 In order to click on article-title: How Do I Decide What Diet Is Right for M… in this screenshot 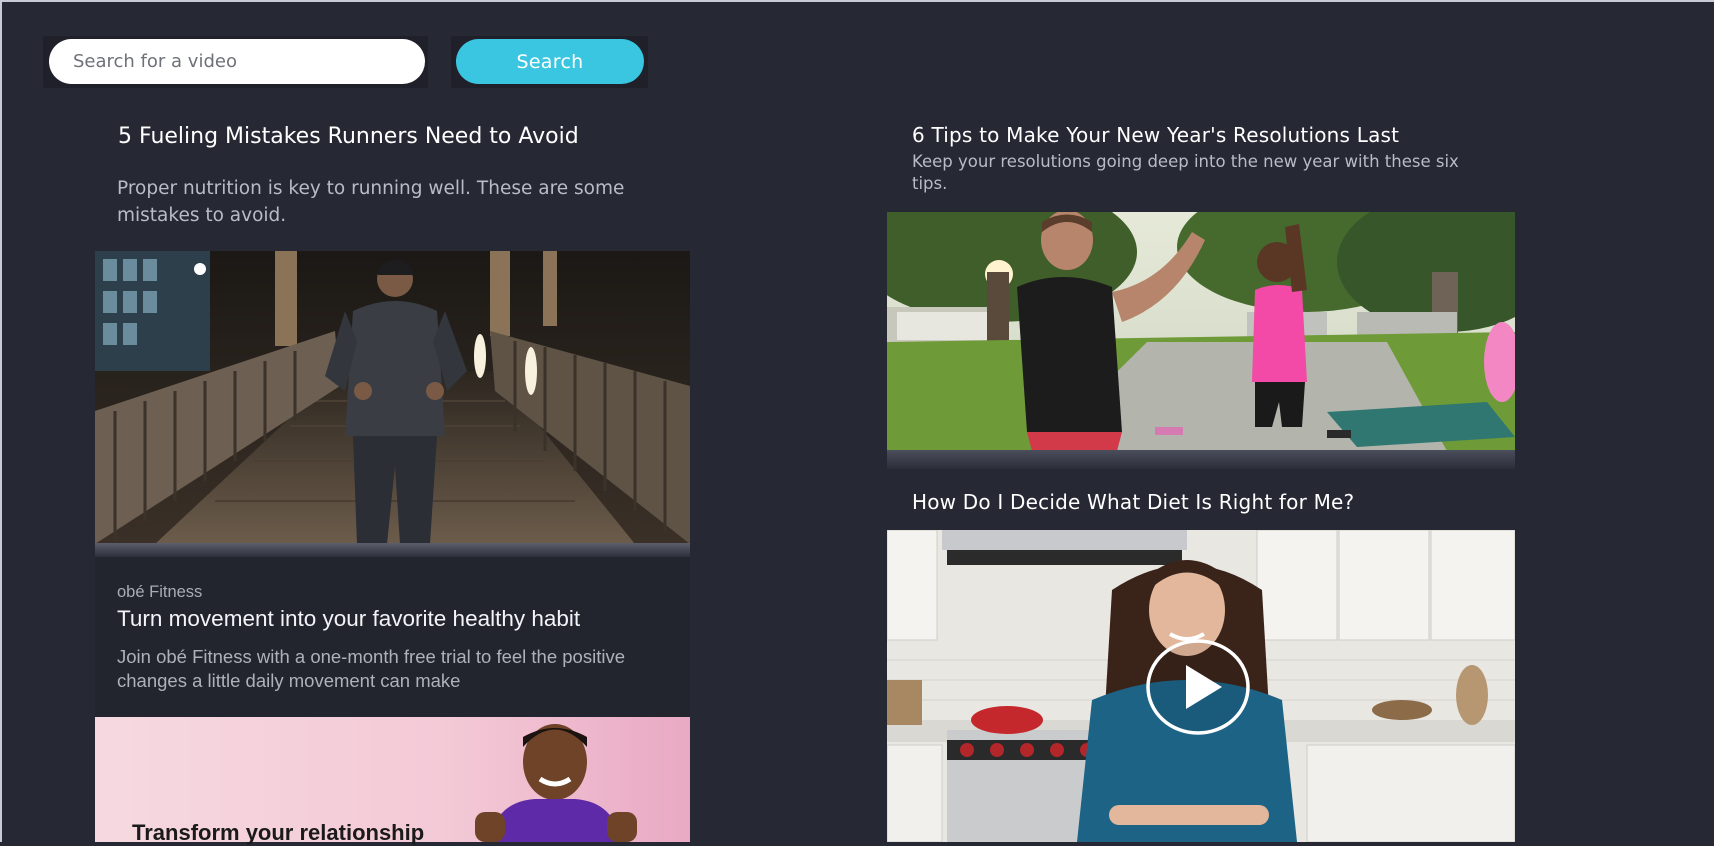, I will do `click(1212, 502)`.